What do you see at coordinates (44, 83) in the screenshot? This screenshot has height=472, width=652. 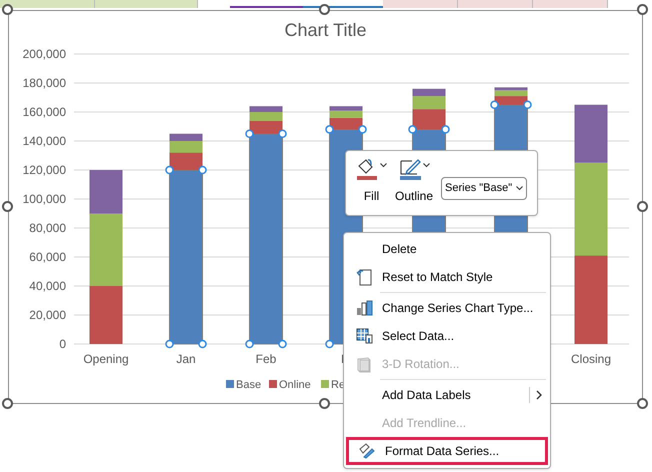 I see `axis-tick-label: 180,000` at bounding box center [44, 83].